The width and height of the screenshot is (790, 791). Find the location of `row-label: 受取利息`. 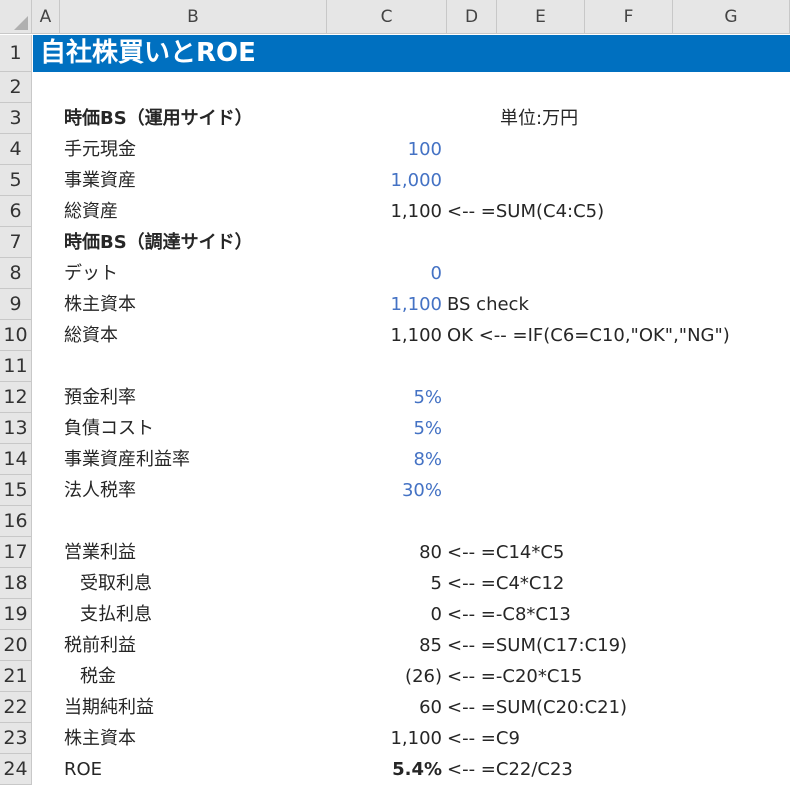

row-label: 受取利息 is located at coordinates (116, 583).